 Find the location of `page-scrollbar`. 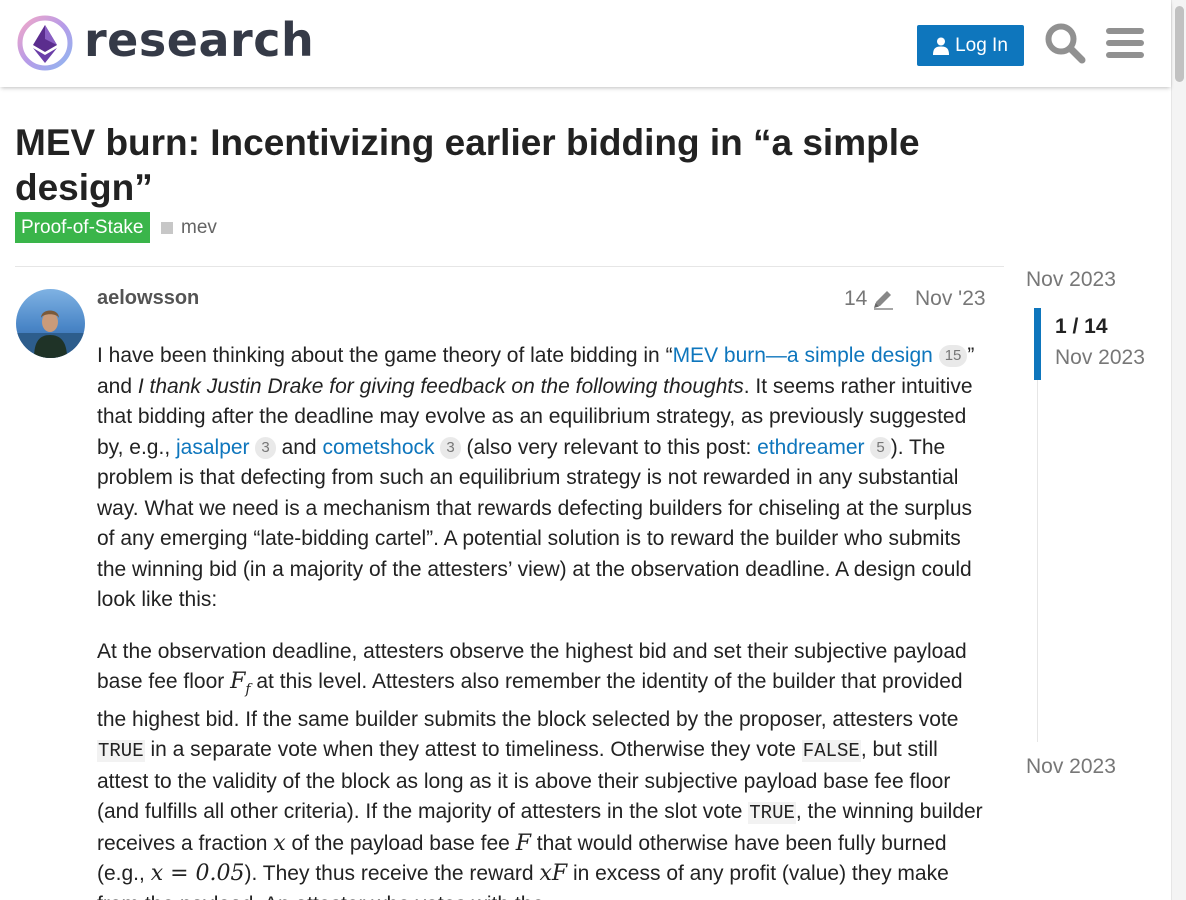

page-scrollbar is located at coordinates (1178, 450).